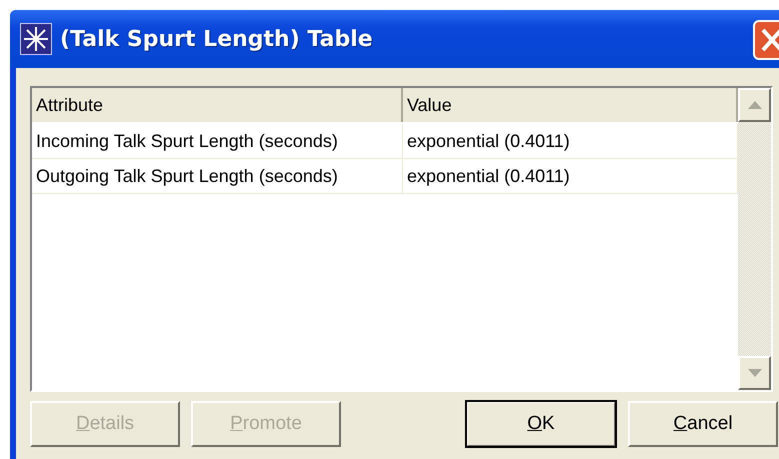 The width and height of the screenshot is (779, 459). What do you see at coordinates (217, 176) in the screenshot?
I see `table-cell: Outgoing Talk Spurt Length (seconds)` at bounding box center [217, 176].